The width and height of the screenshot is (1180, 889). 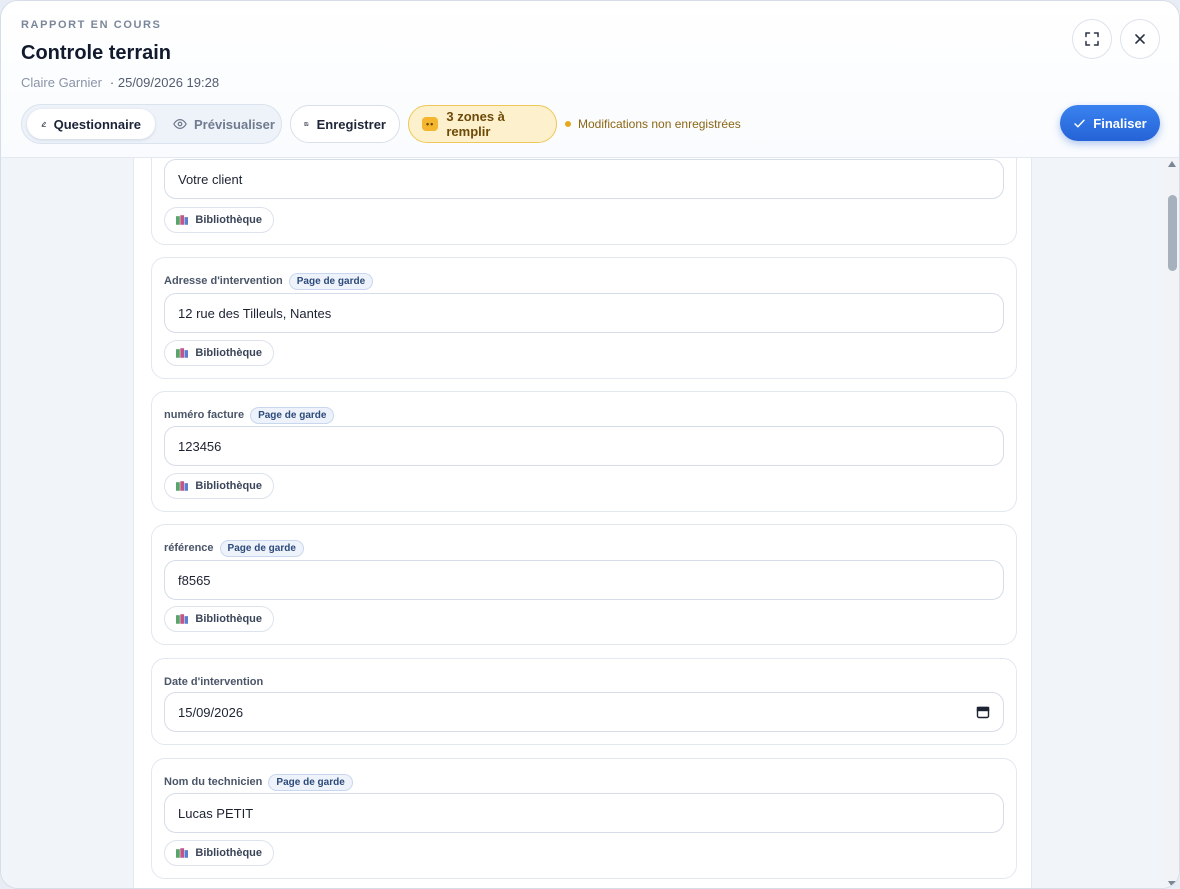 I want to click on page-title: Controle terrain, so click(x=96, y=53).